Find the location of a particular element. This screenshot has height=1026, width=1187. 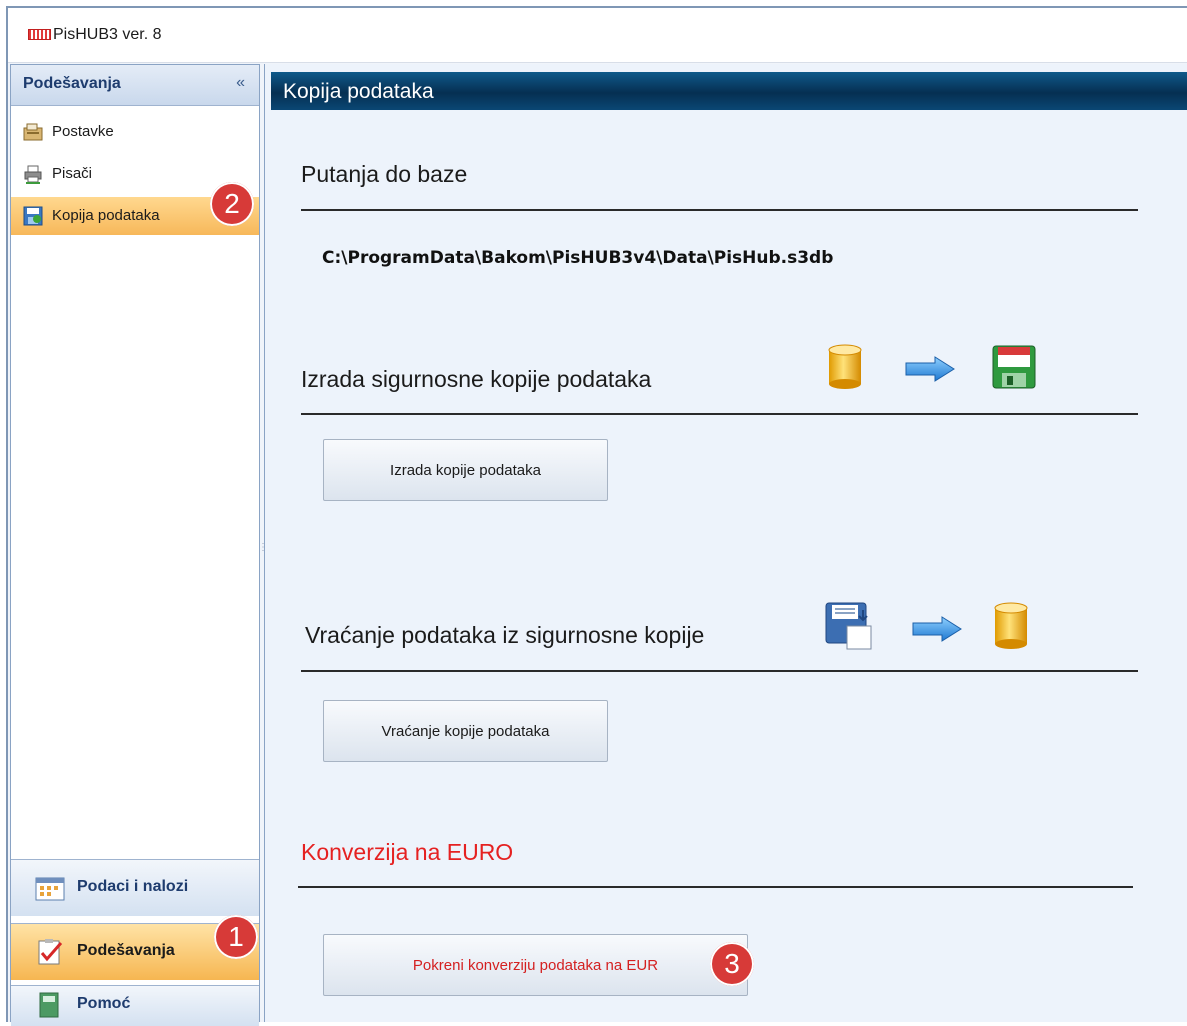

checklist-icon is located at coordinates (50, 952).